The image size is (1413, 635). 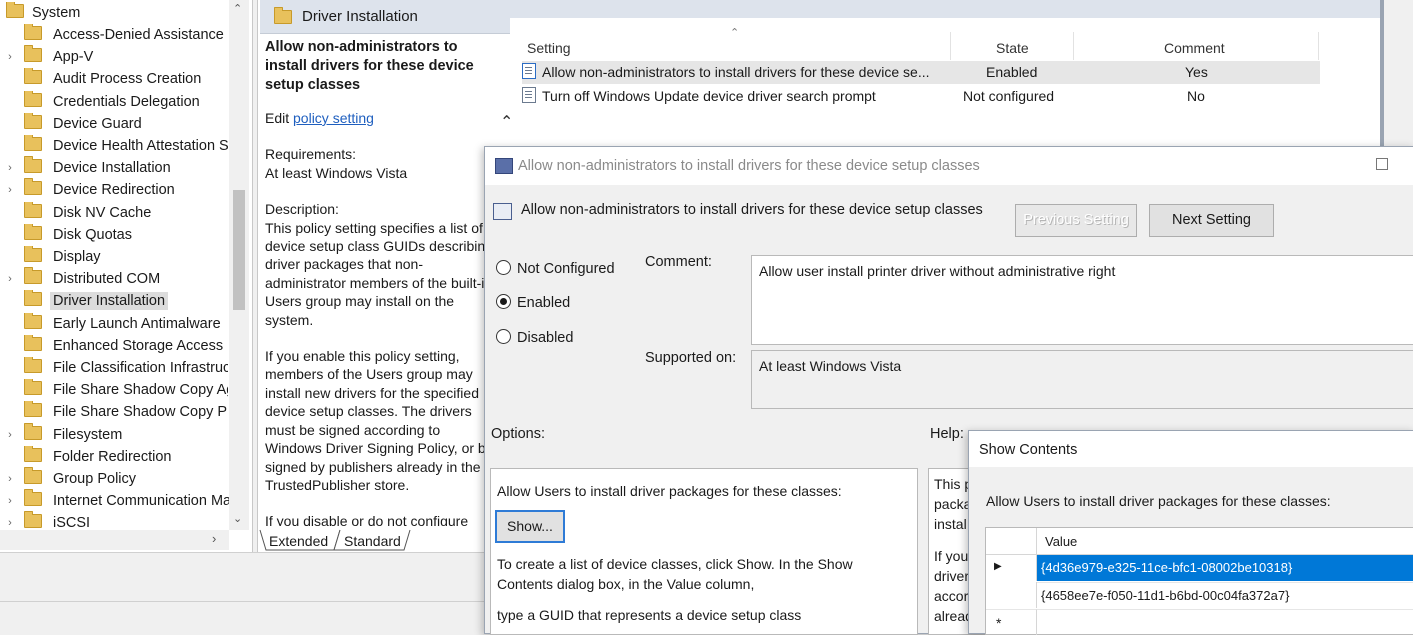 What do you see at coordinates (1225, 595) in the screenshot?
I see `value-cell: {4658ee7e-f050-11d1-b6bd-00c04fa372a7}` at bounding box center [1225, 595].